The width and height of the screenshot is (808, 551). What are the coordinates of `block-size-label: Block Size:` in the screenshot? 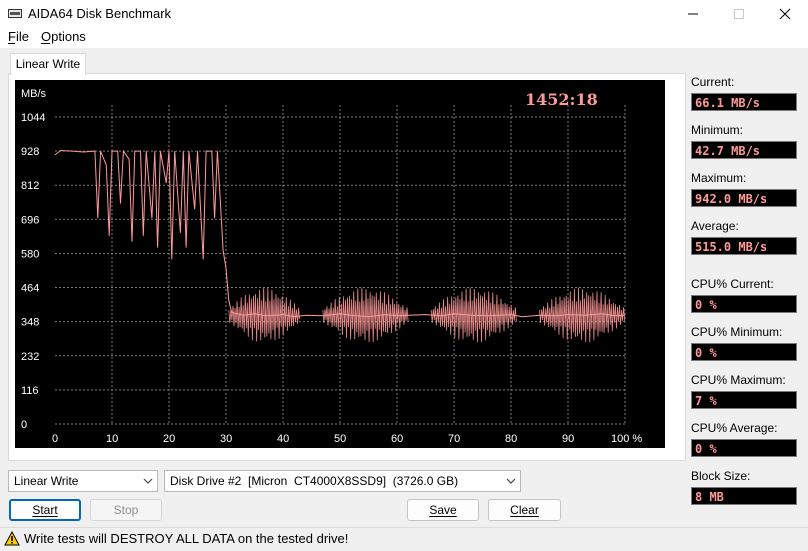 It's located at (721, 476).